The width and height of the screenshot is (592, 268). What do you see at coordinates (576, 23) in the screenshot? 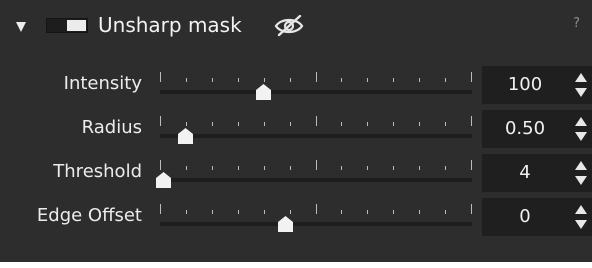
I see `help-button: ?` at bounding box center [576, 23].